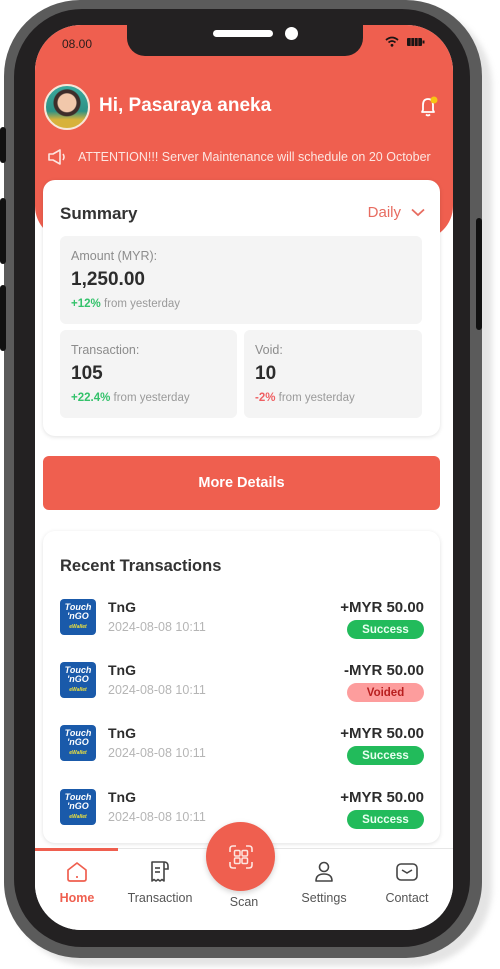  What do you see at coordinates (86, 304) in the screenshot?
I see `amount-change-percent: +12%` at bounding box center [86, 304].